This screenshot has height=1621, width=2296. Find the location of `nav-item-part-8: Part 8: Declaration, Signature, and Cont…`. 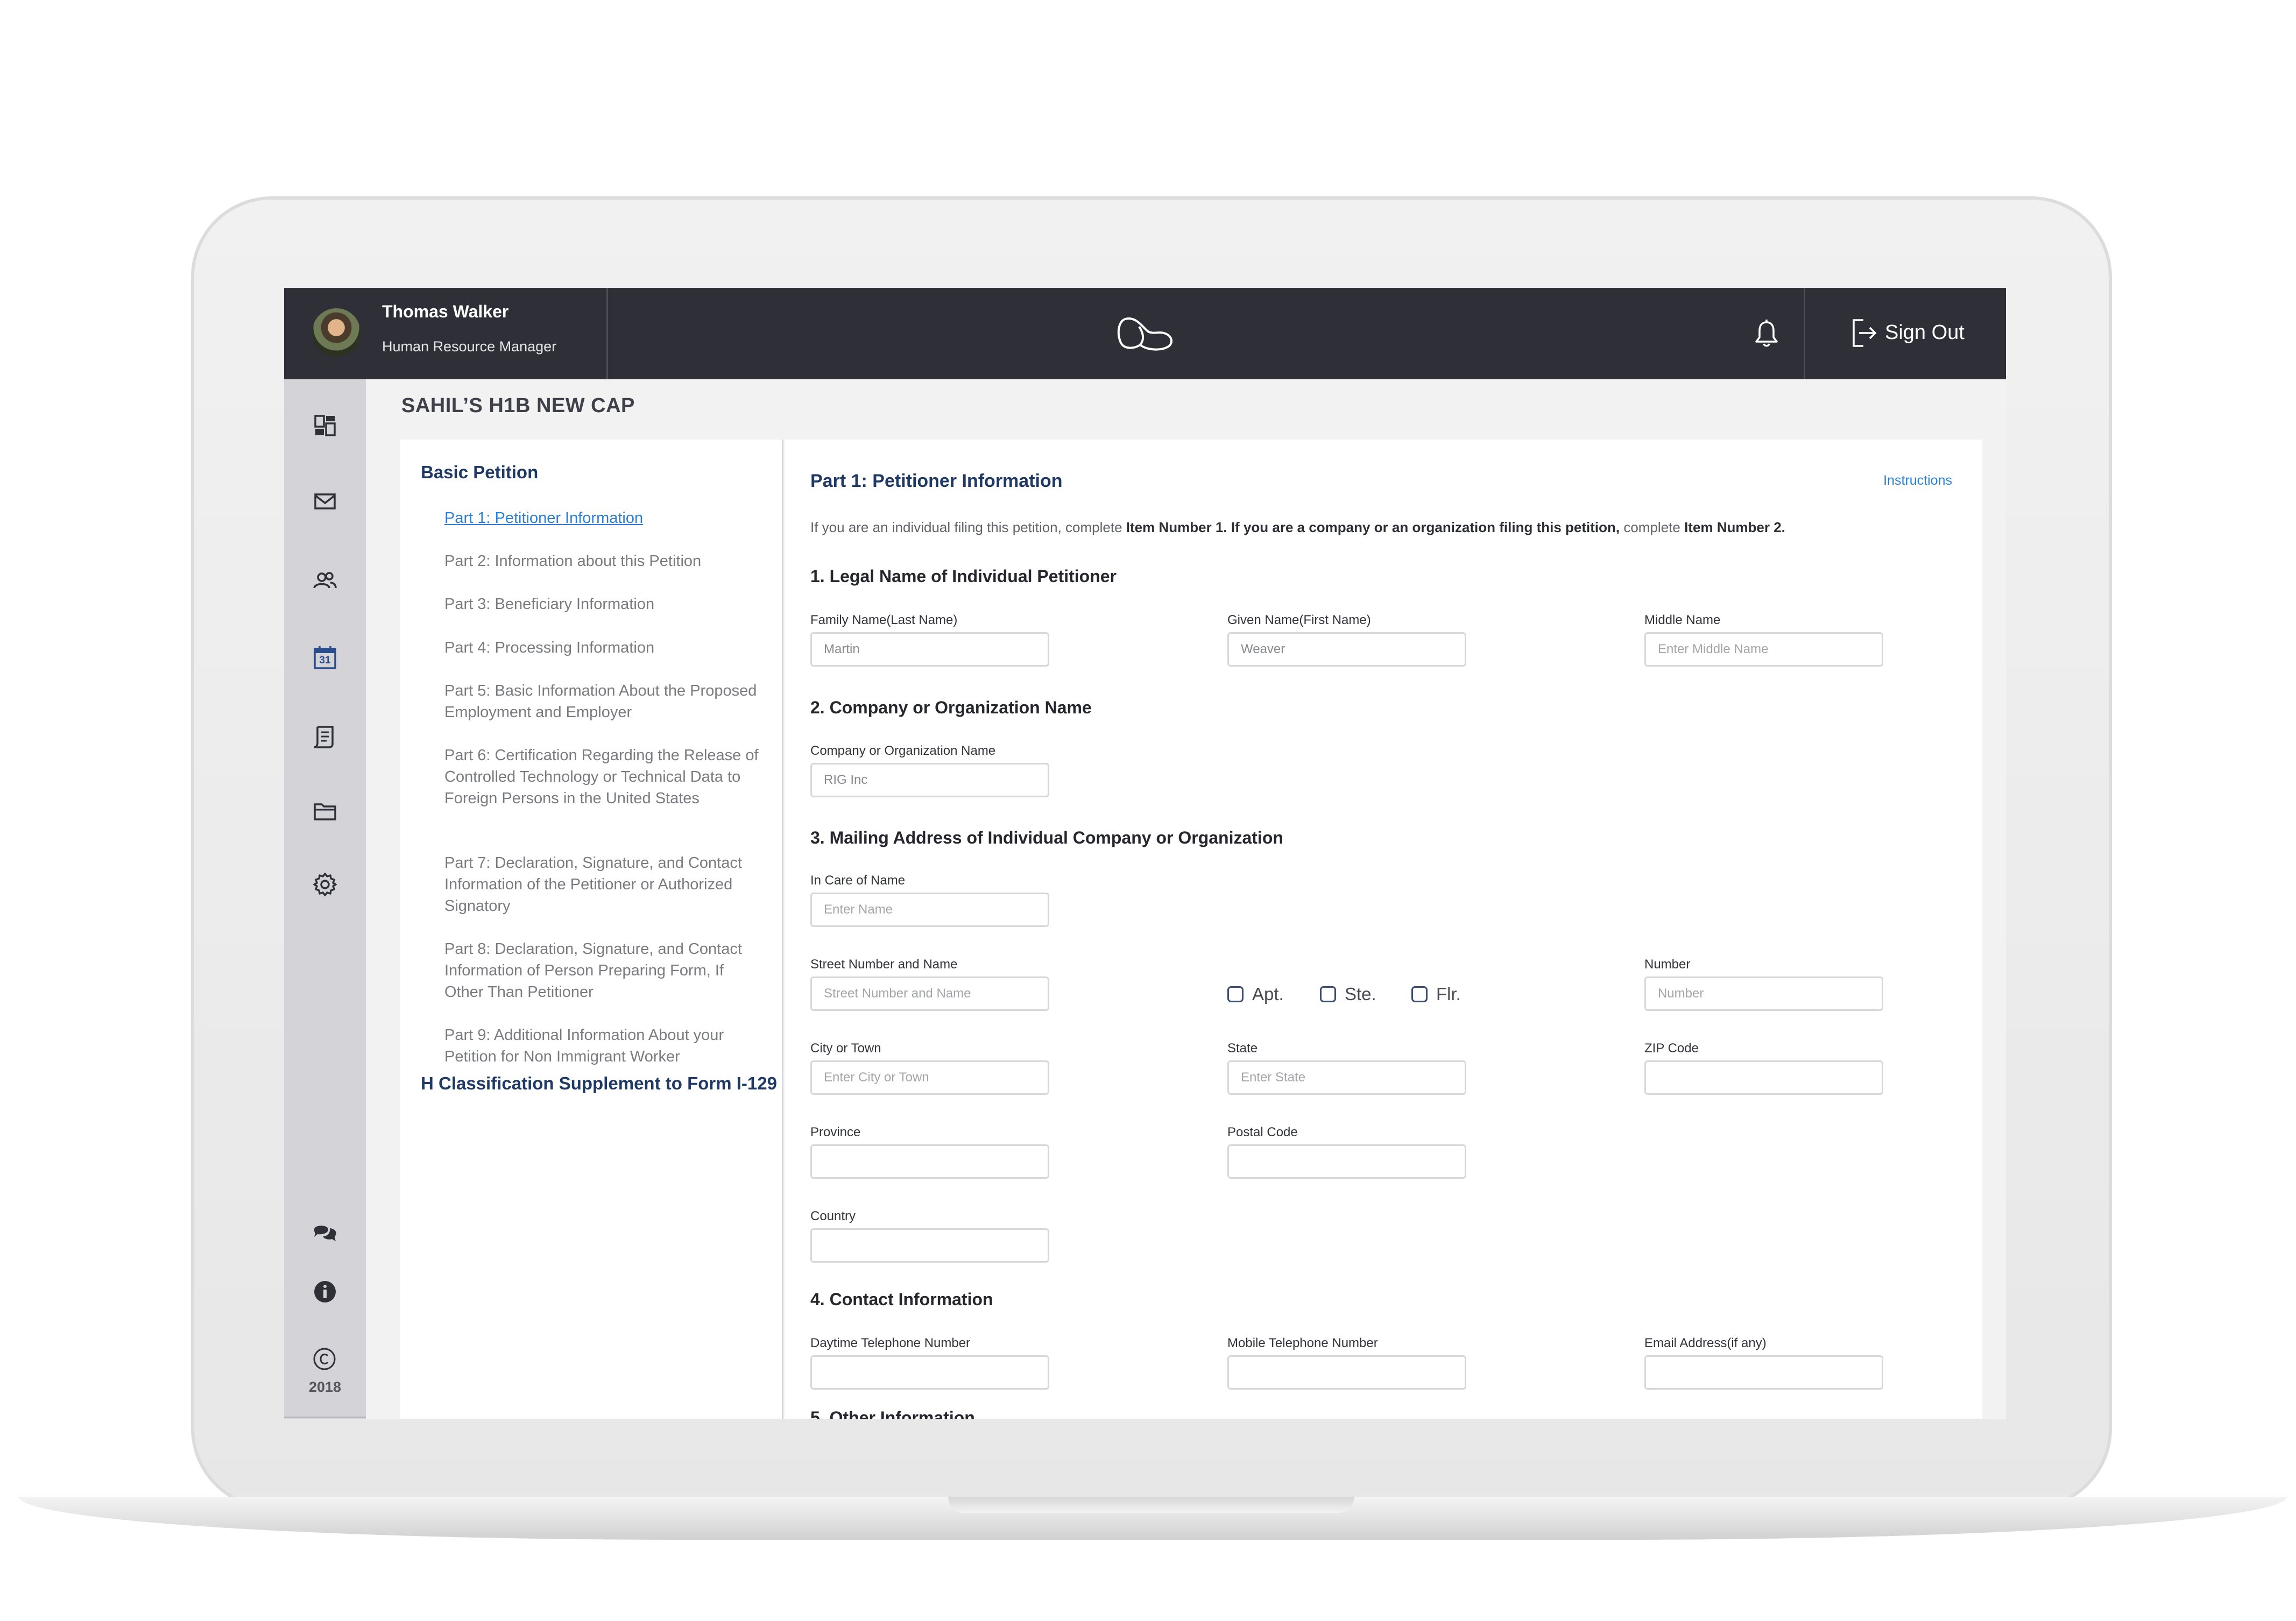

nav-item-part-8: Part 8: Declaration, Signature, and Cont… is located at coordinates (603, 970).